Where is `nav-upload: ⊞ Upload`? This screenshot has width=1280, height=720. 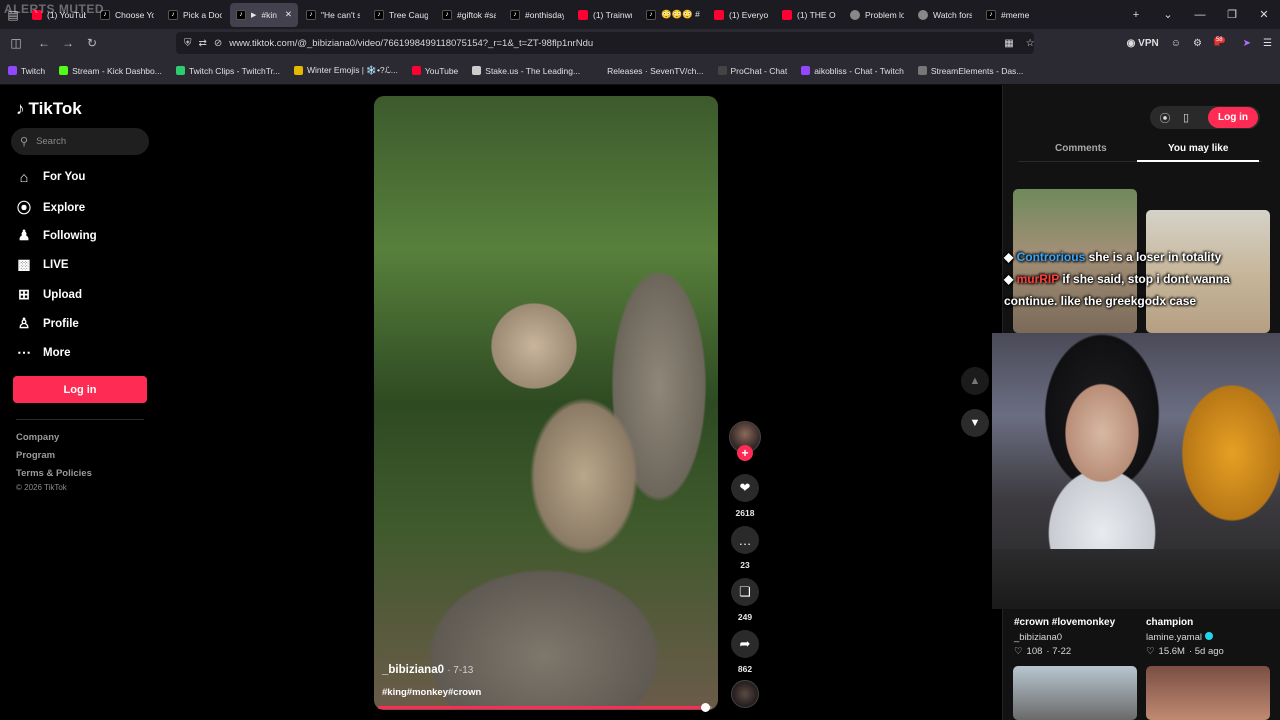
nav-upload: ⊞ Upload is located at coordinates (49, 294).